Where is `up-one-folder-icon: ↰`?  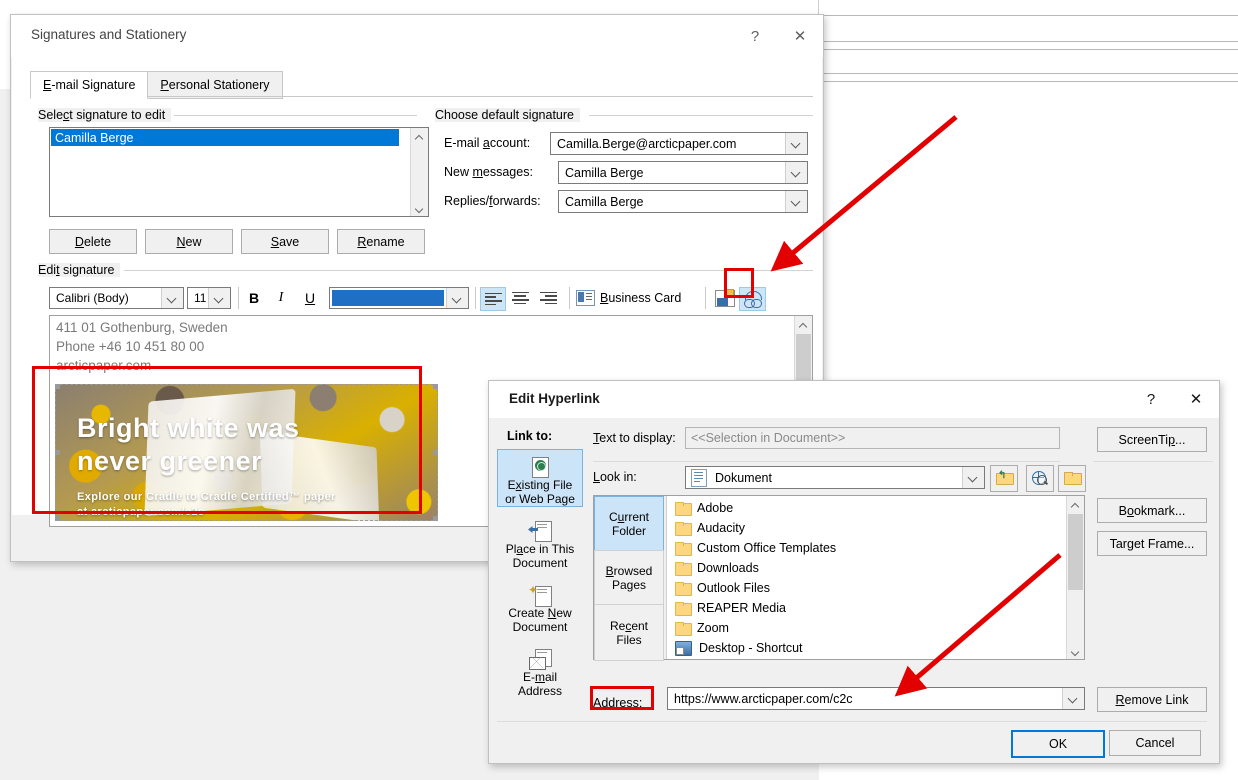
up-one-folder-icon: ↰ is located at coordinates (1005, 478).